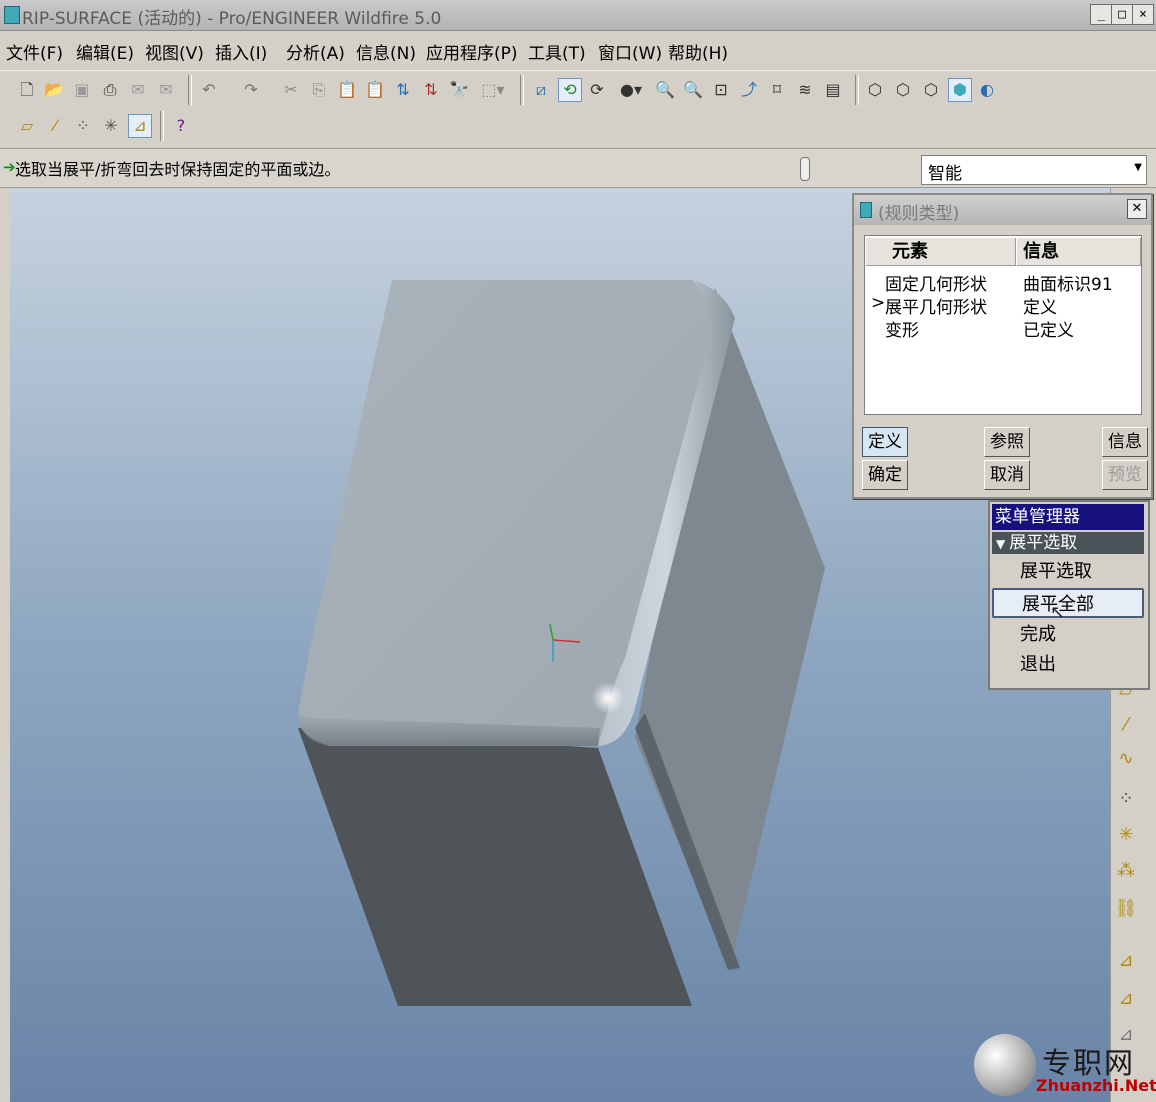 Image resolution: width=1156 pixels, height=1102 pixels. I want to click on orient-mode-icon: ⟳, so click(597, 90).